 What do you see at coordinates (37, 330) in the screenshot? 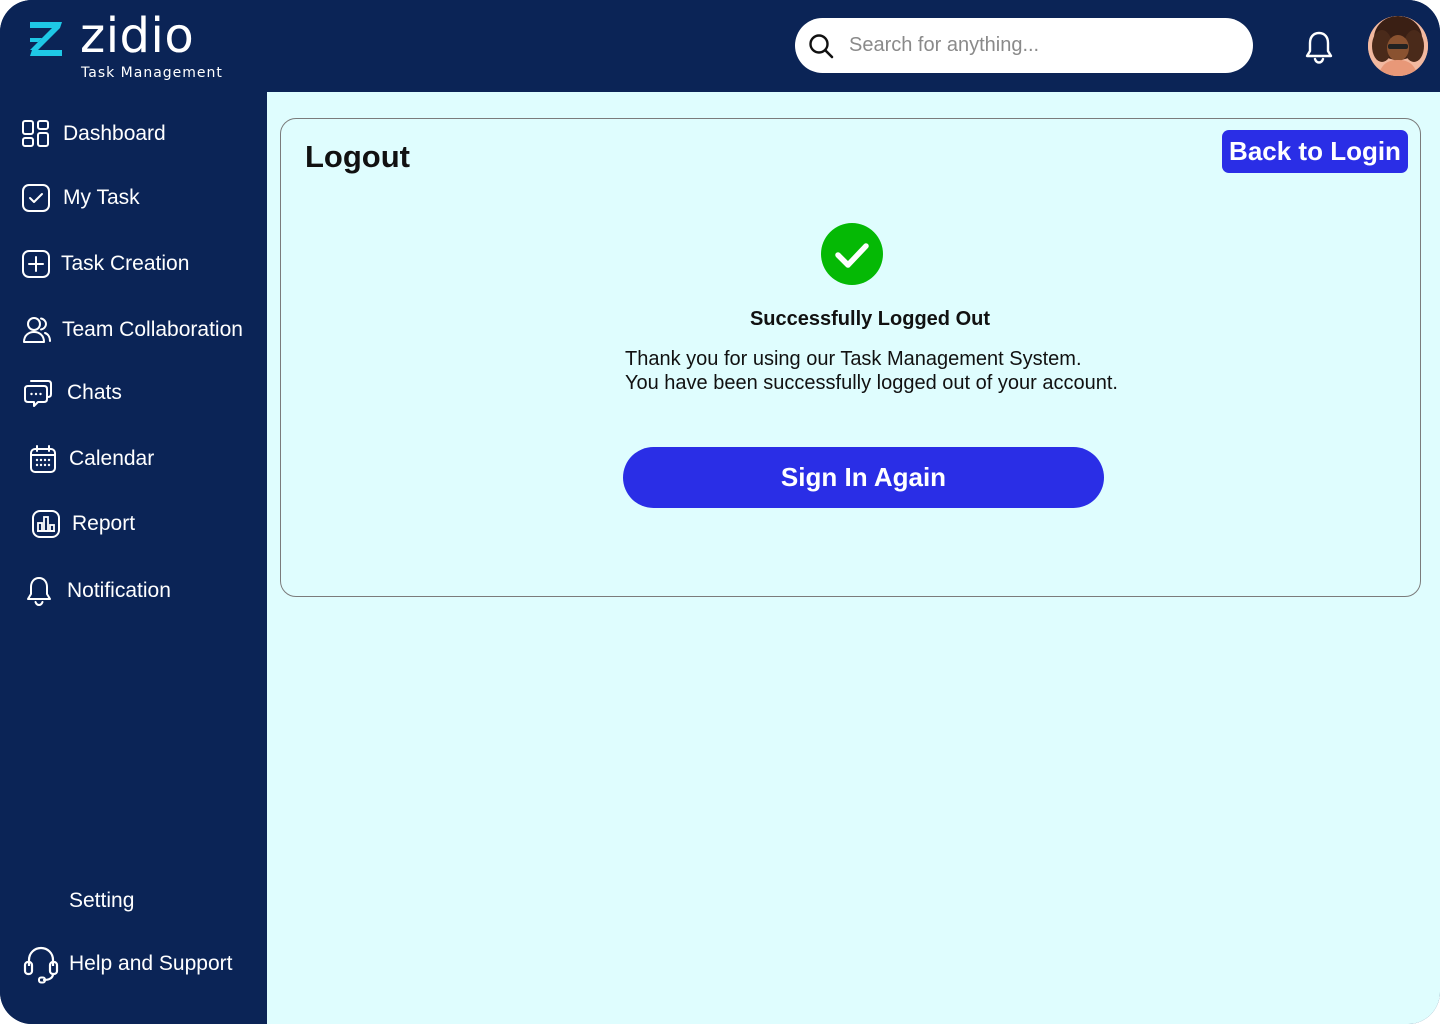
I see `users-icon` at bounding box center [37, 330].